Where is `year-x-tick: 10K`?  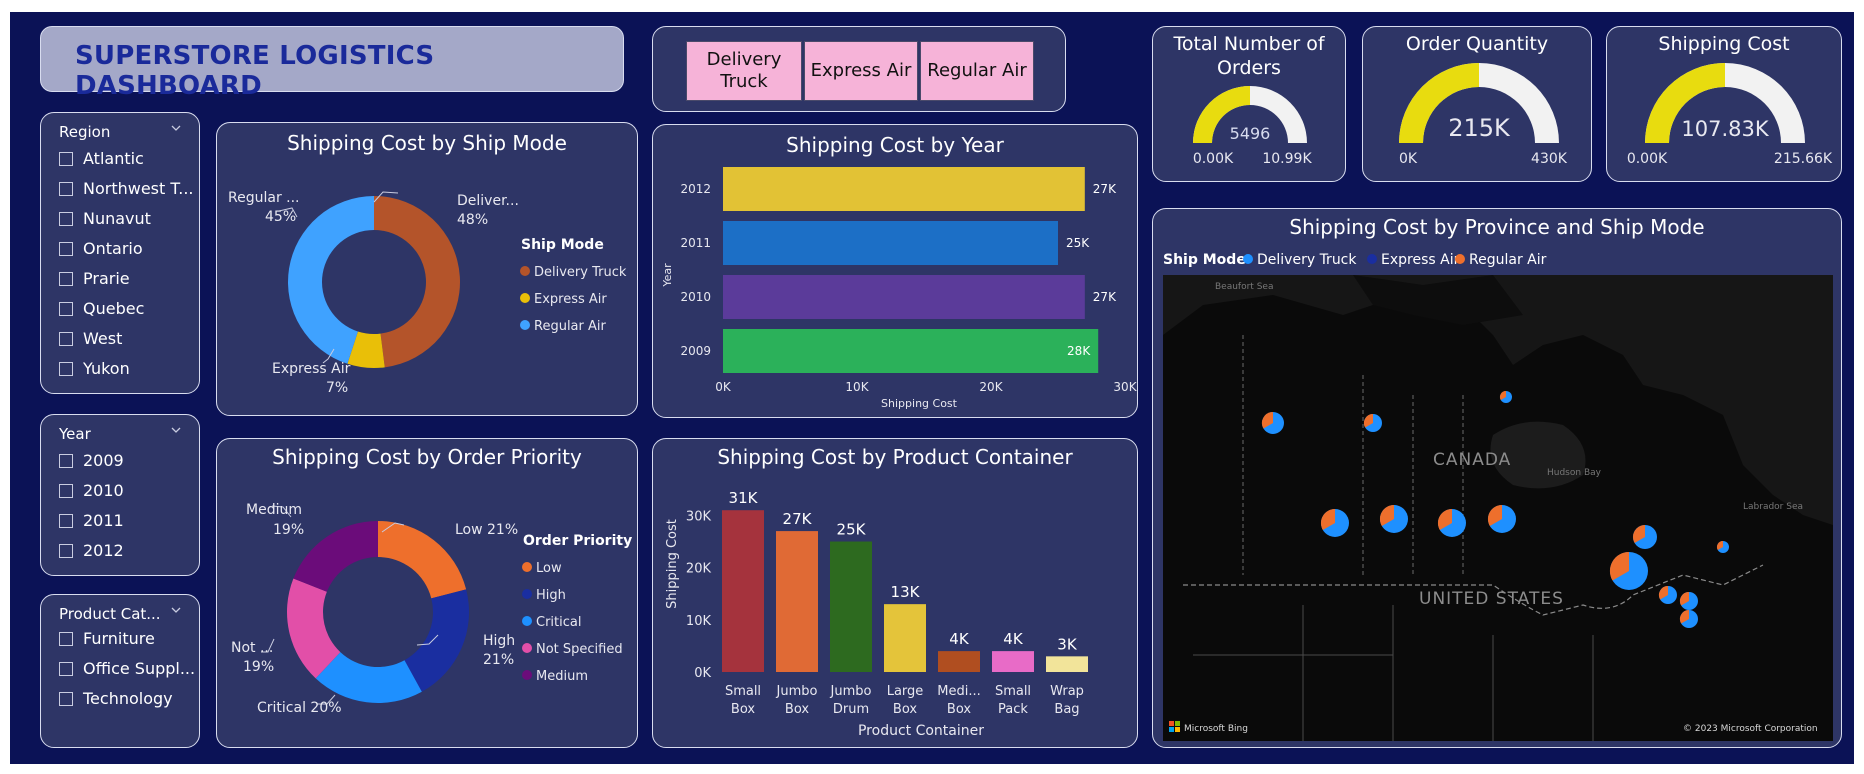
year-x-tick: 10K is located at coordinates (857, 387).